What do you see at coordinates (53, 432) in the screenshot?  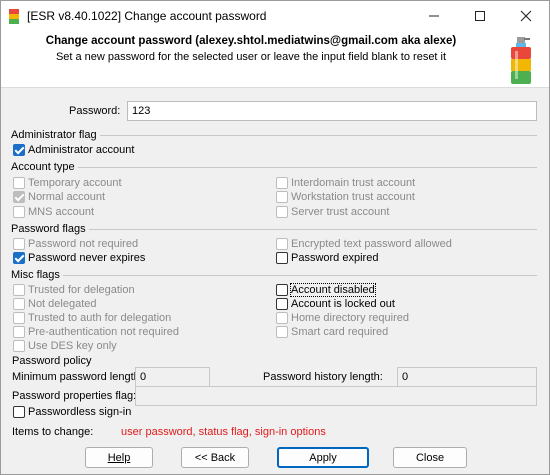 I see `items-to-change-label: Items to change:` at bounding box center [53, 432].